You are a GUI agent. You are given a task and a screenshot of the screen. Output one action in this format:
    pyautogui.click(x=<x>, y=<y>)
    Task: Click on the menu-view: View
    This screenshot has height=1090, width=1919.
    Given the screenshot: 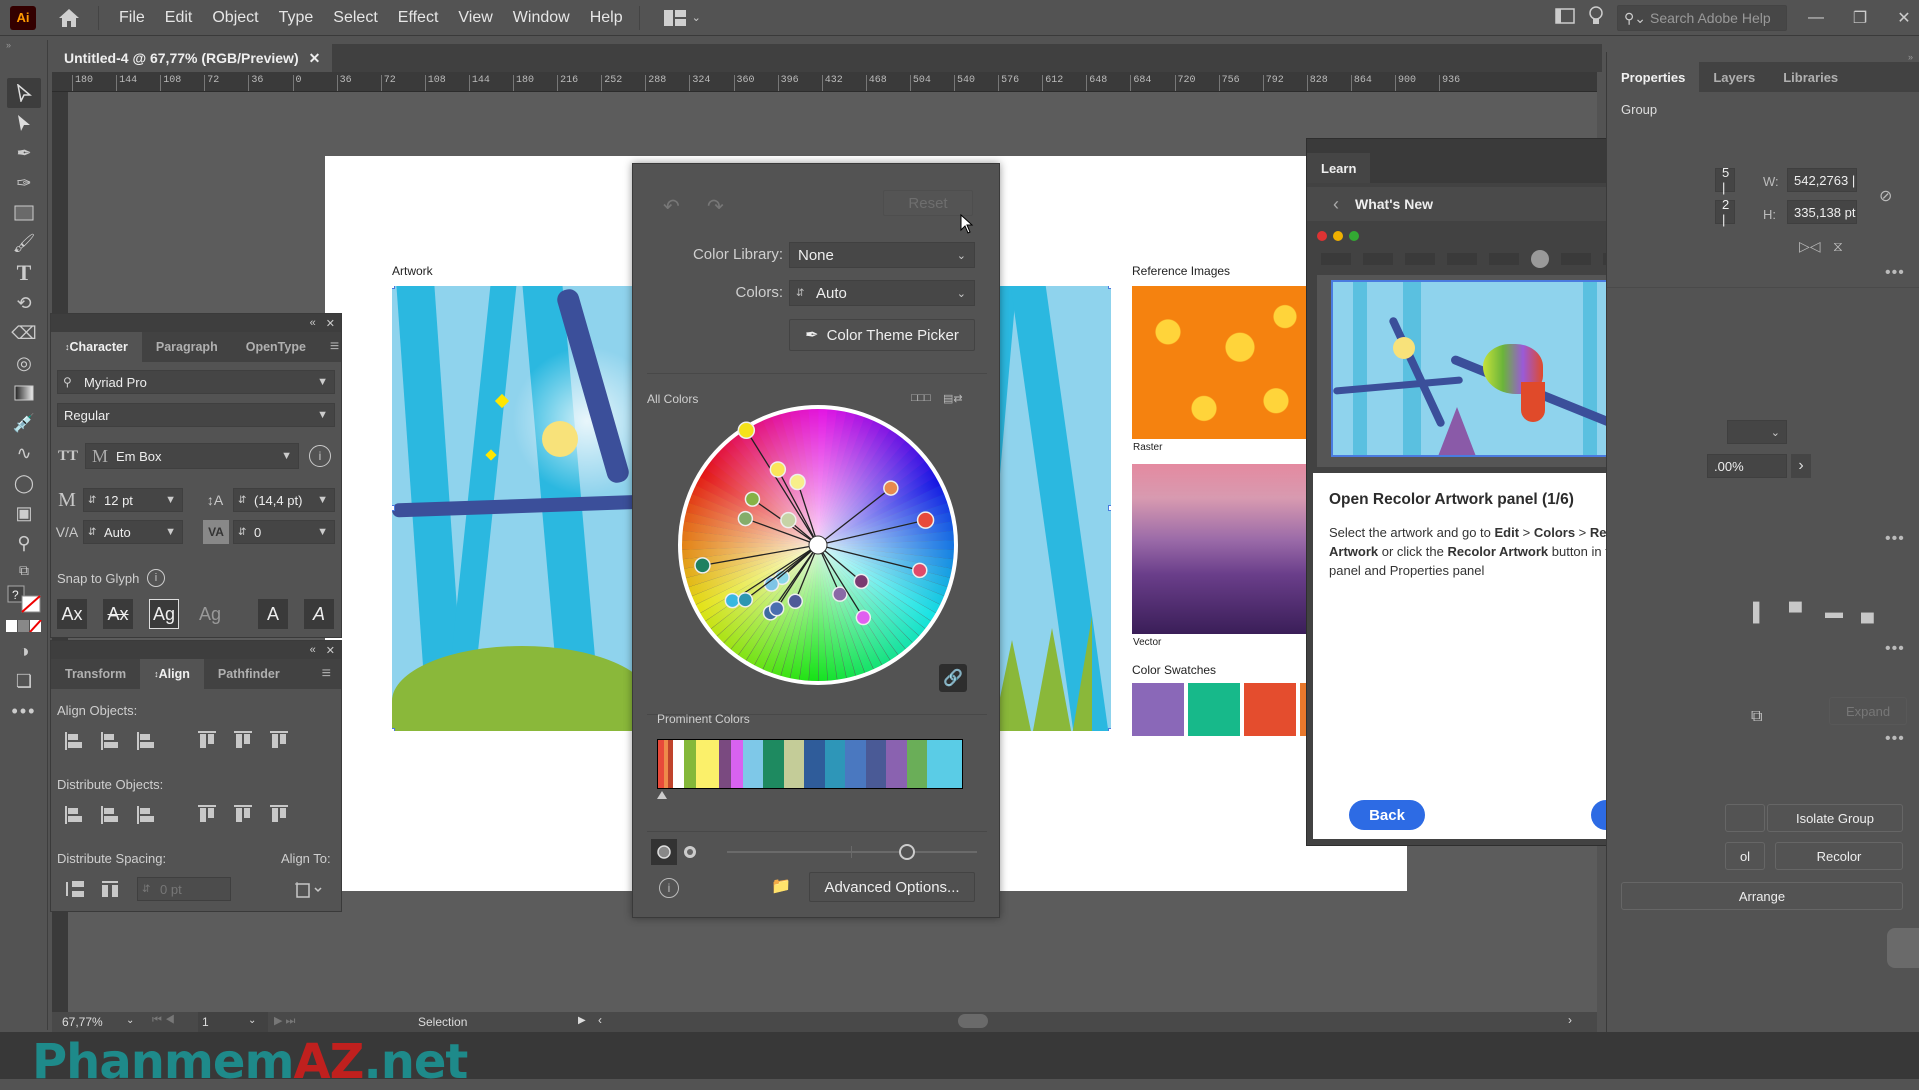 What is the action you would take?
    pyautogui.click(x=475, y=18)
    